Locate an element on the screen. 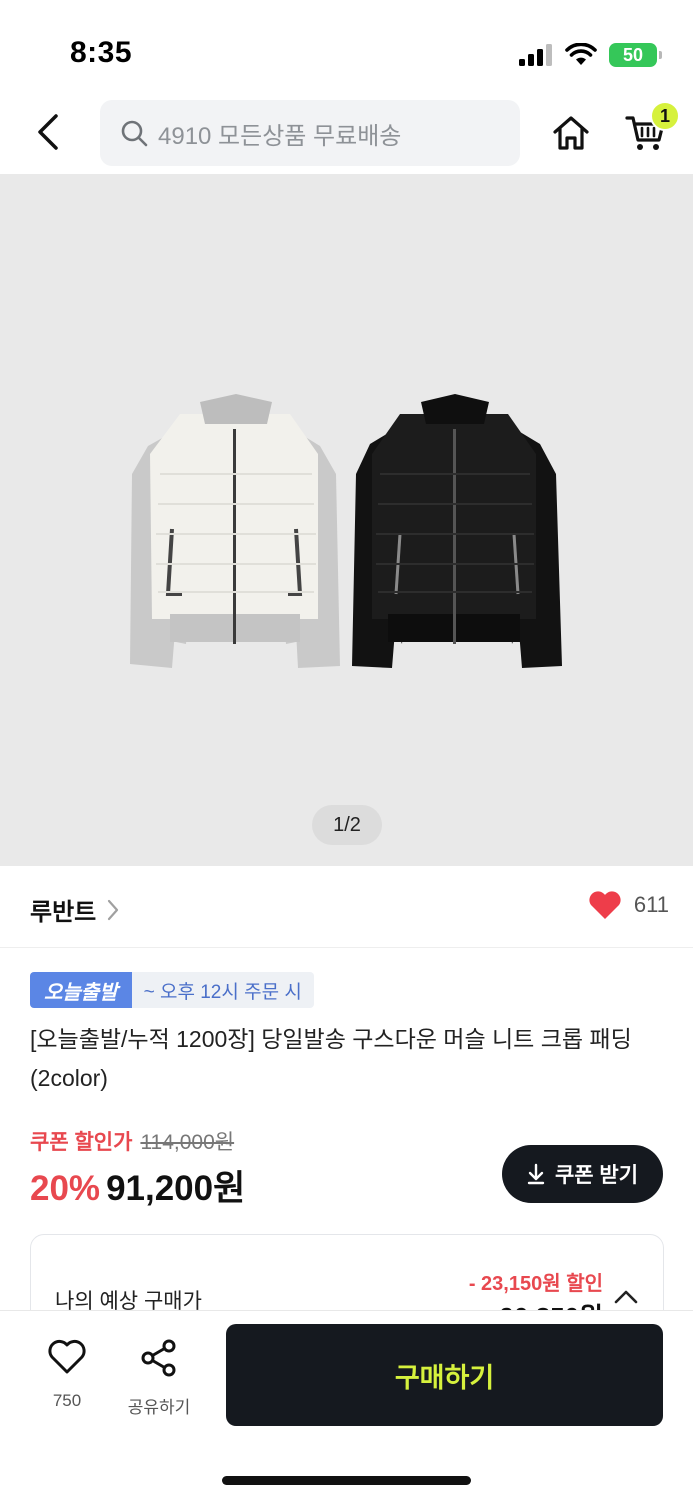 The image size is (693, 1500). price-row: 20% 91,200원 is located at coordinates (137, 1185).